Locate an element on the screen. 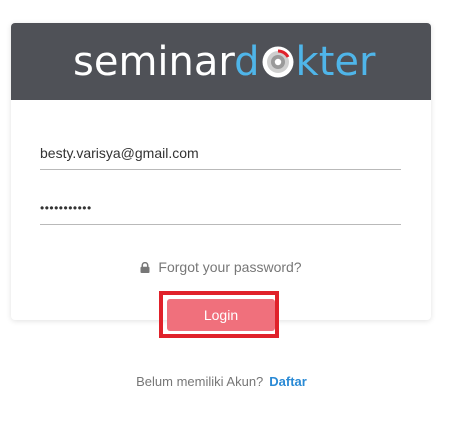  password-field: ••••••••••• is located at coordinates (220, 208).